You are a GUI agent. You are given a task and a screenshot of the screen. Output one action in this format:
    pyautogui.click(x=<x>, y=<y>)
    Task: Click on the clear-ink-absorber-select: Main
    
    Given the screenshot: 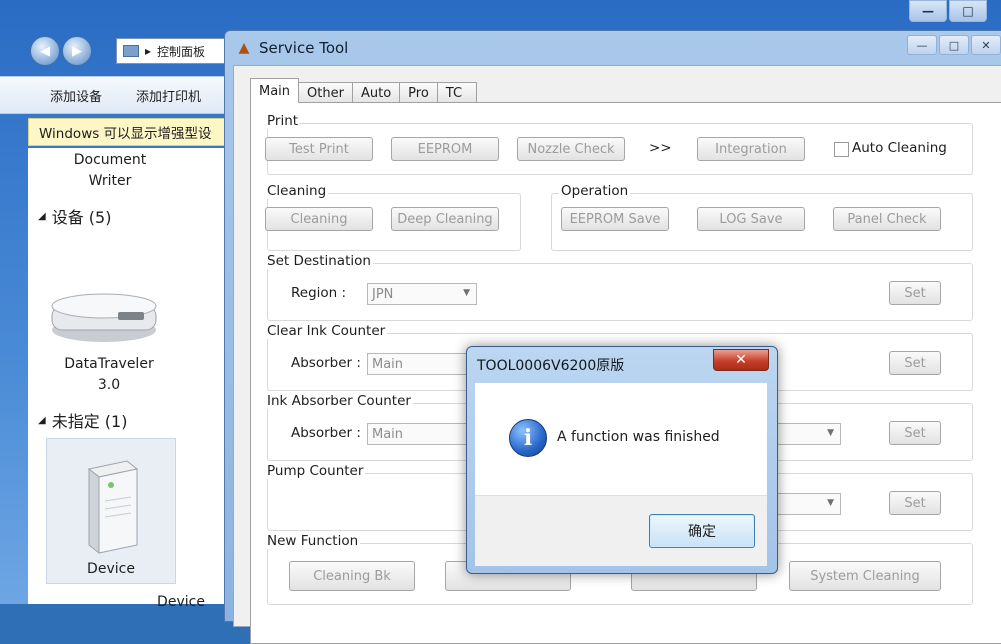 What is the action you would take?
    pyautogui.click(x=417, y=364)
    